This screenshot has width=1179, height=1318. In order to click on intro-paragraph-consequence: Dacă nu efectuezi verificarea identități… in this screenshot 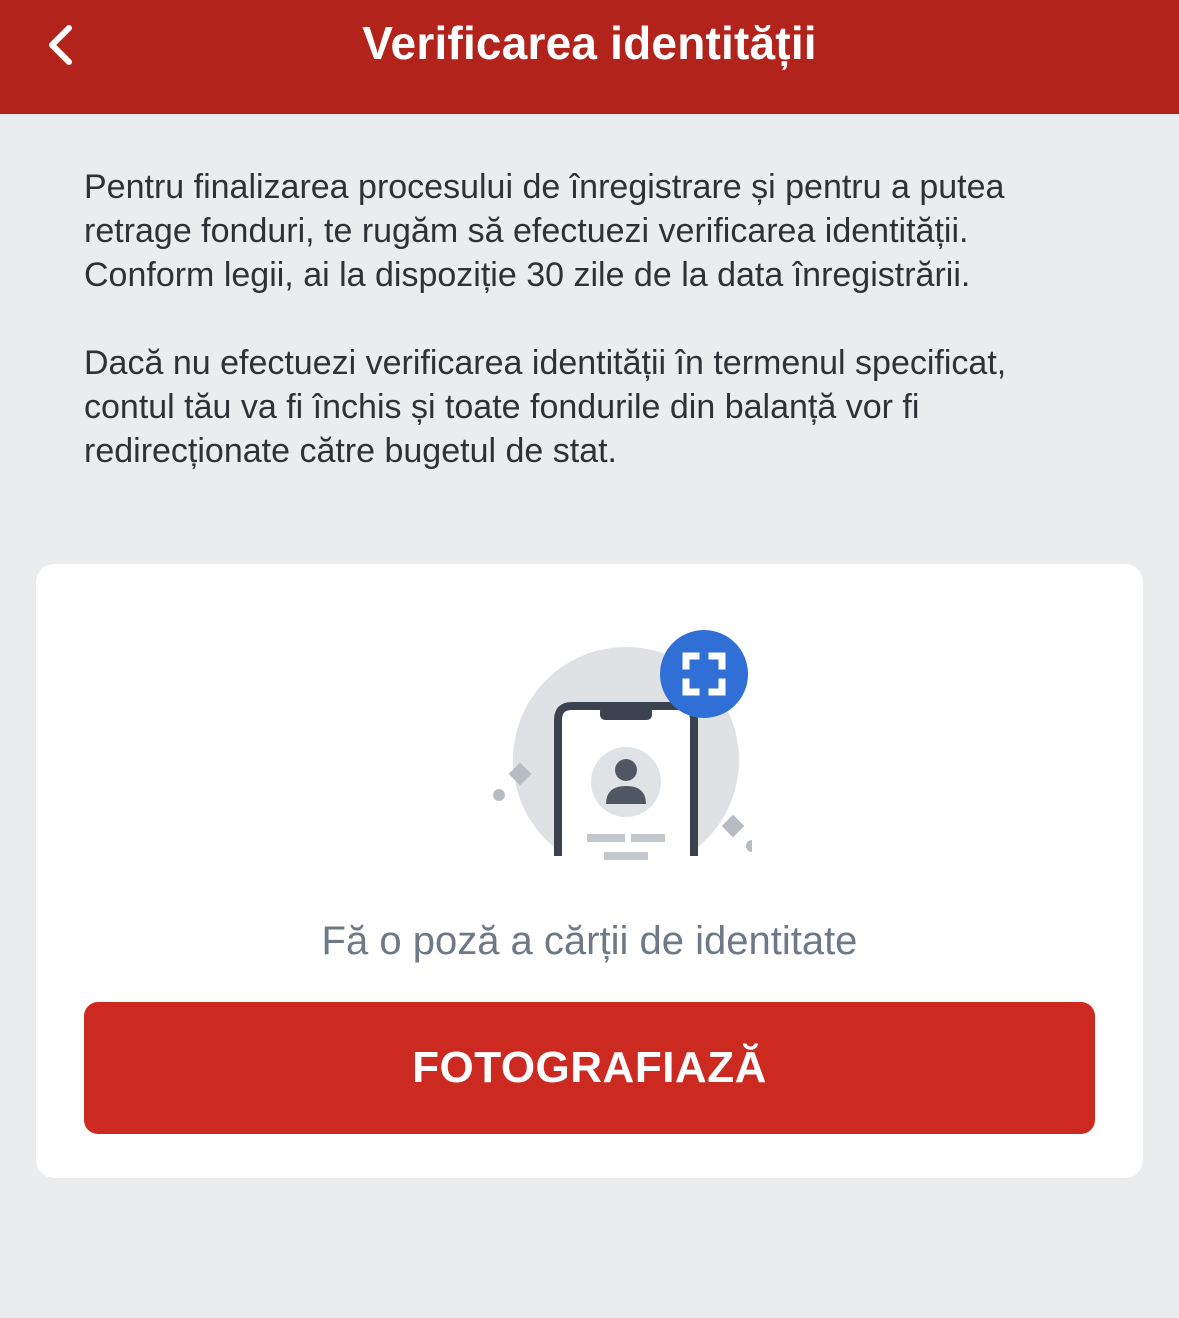, I will do `click(545, 407)`.